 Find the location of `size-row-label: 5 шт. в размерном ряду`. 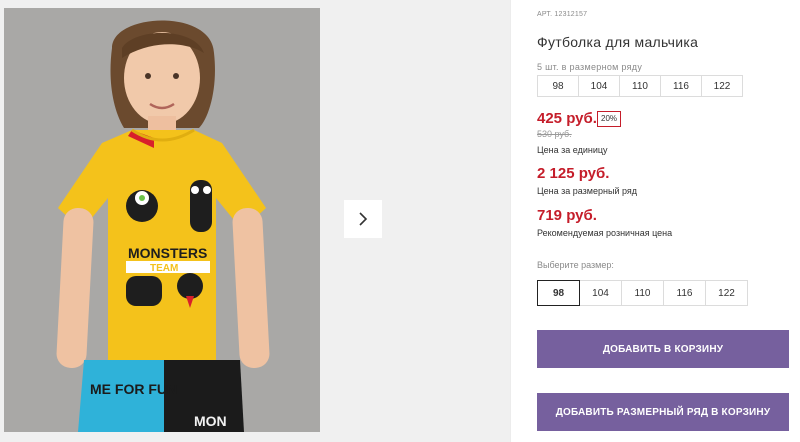

size-row-label: 5 шт. в размерном ряду is located at coordinates (590, 67).